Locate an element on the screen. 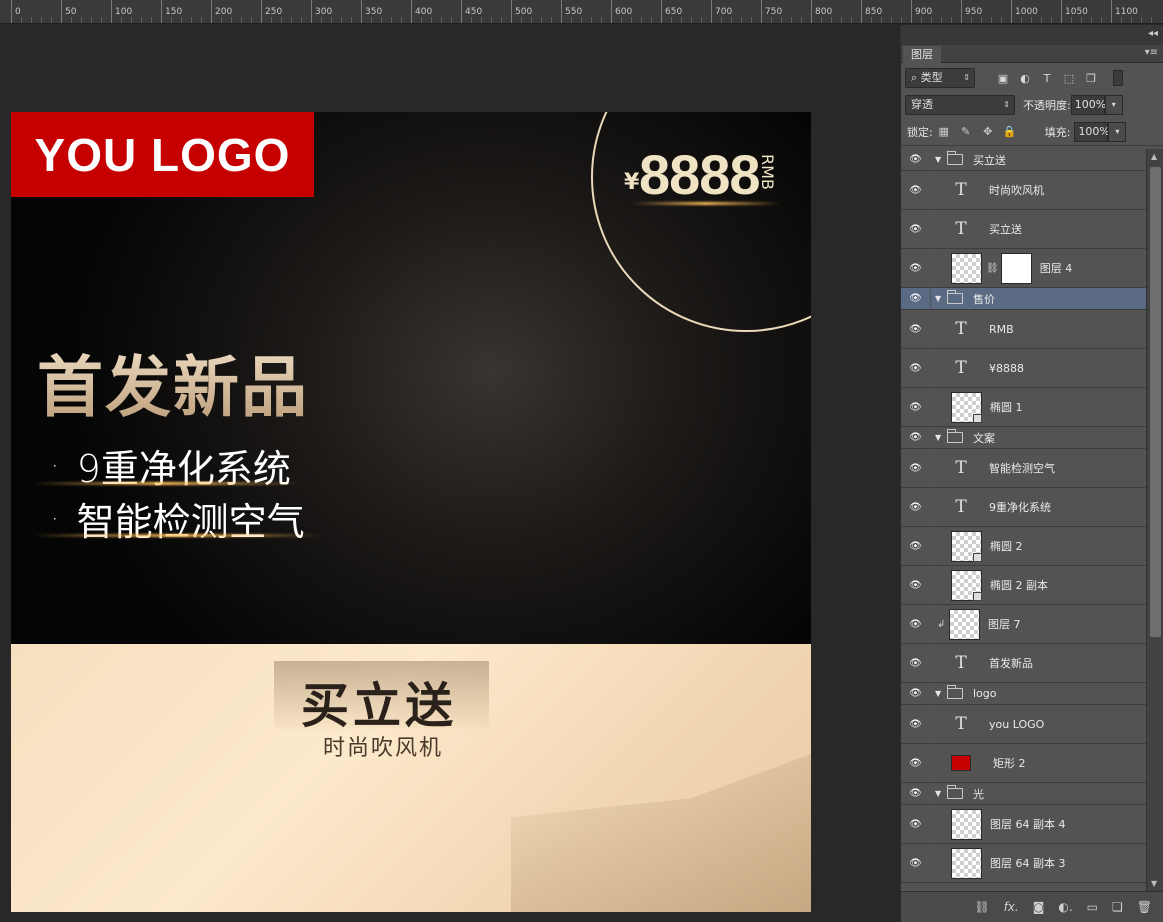  tab-layers: 图层 is located at coordinates (922, 54).